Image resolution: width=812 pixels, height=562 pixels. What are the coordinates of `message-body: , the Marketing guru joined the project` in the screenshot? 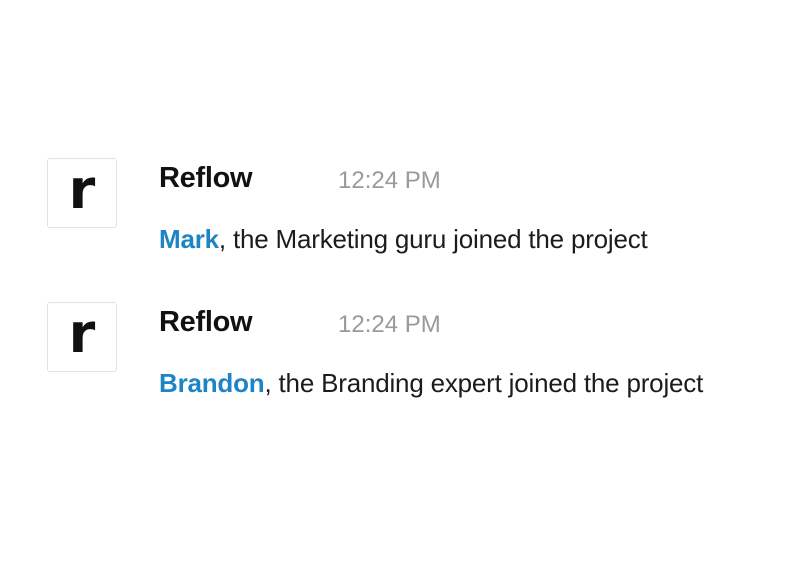 It's located at (433, 239).